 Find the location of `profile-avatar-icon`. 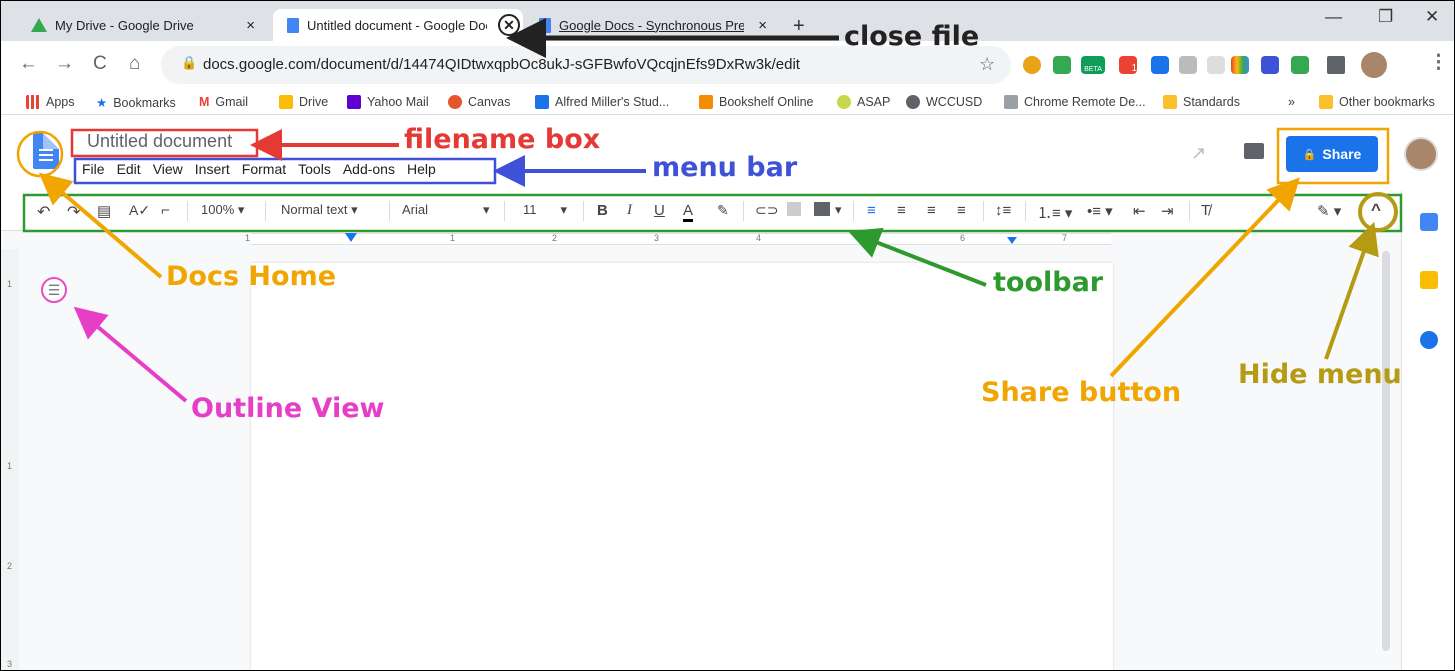

profile-avatar-icon is located at coordinates (1374, 65).